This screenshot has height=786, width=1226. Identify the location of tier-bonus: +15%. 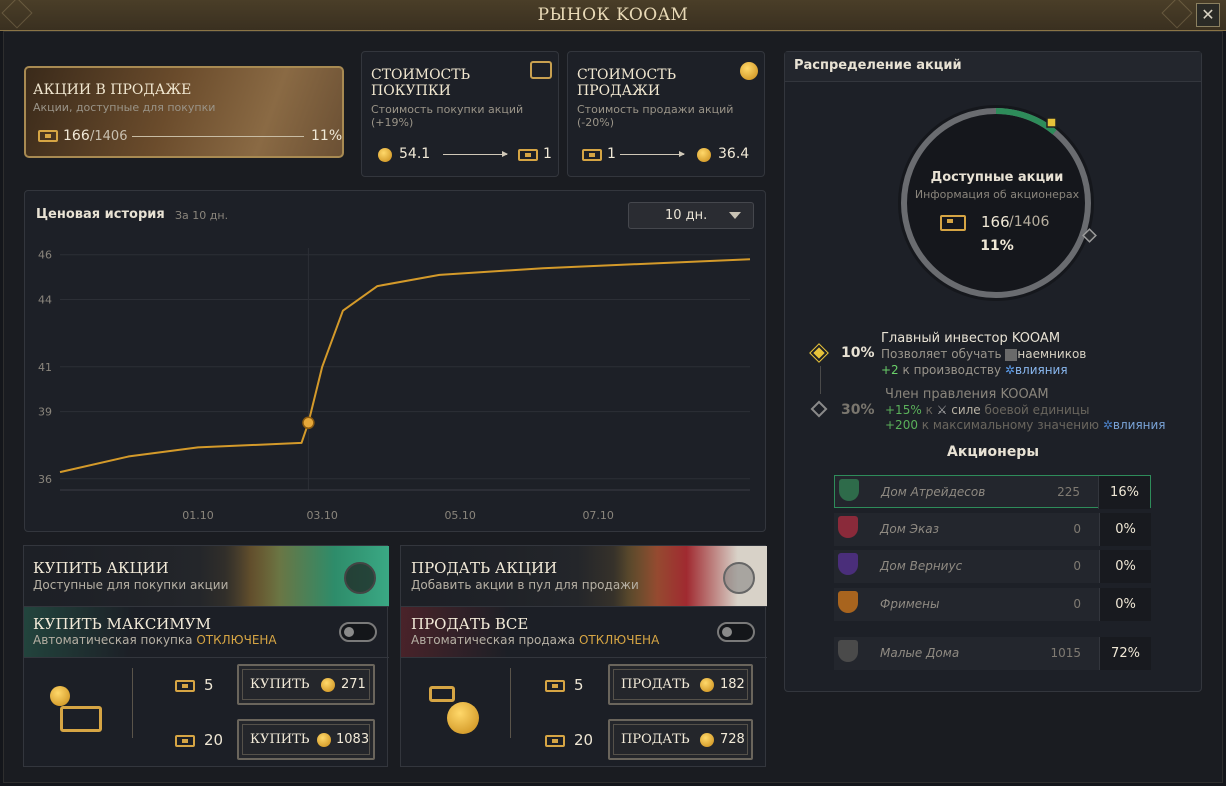
(903, 410).